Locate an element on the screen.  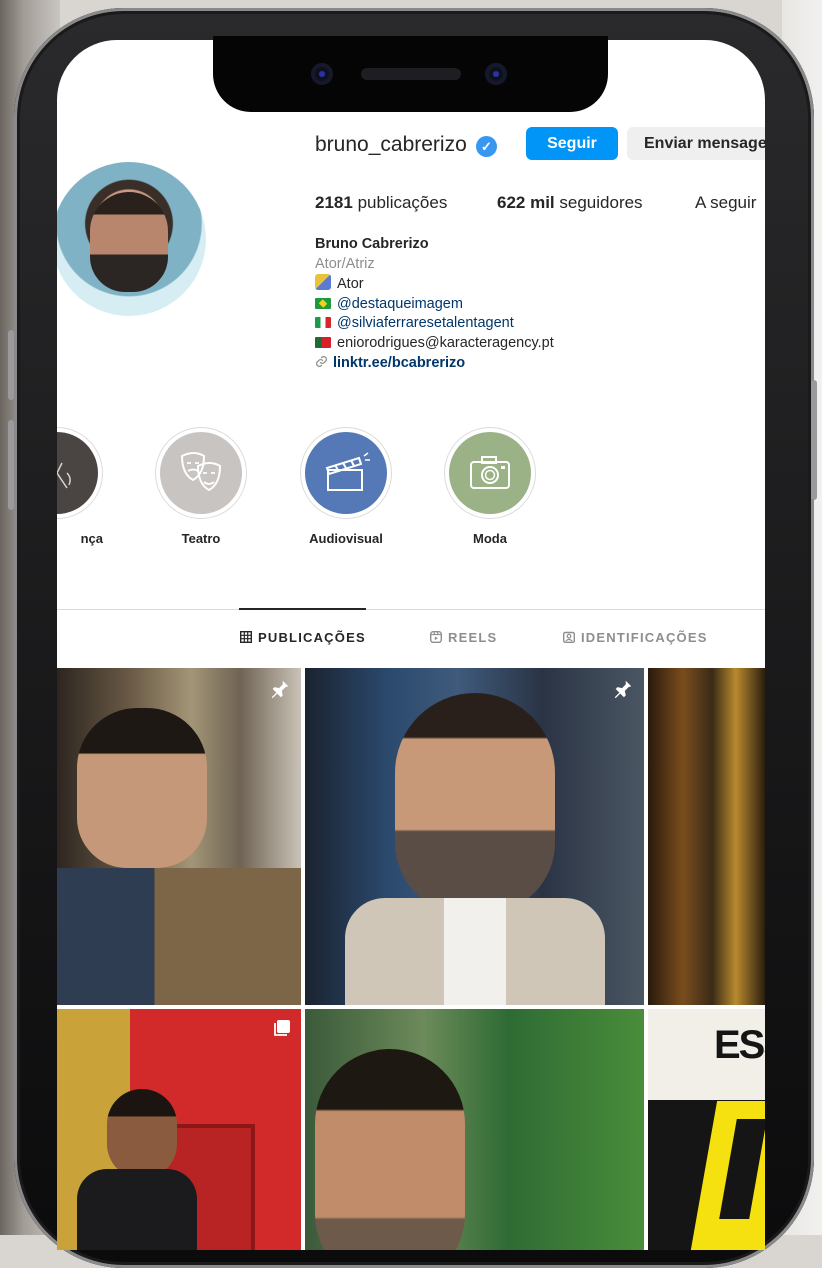
tab-reels: REELS is located at coordinates (463, 637).